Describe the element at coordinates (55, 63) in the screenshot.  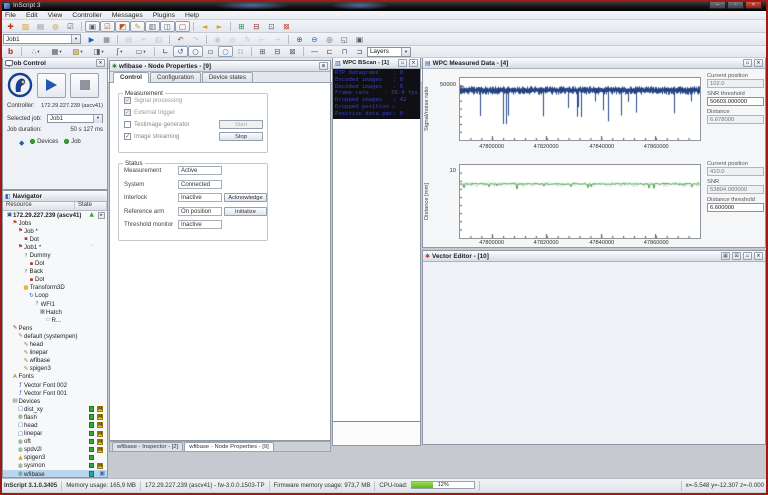
I see `job-control-header: Job Control ×` at that location.